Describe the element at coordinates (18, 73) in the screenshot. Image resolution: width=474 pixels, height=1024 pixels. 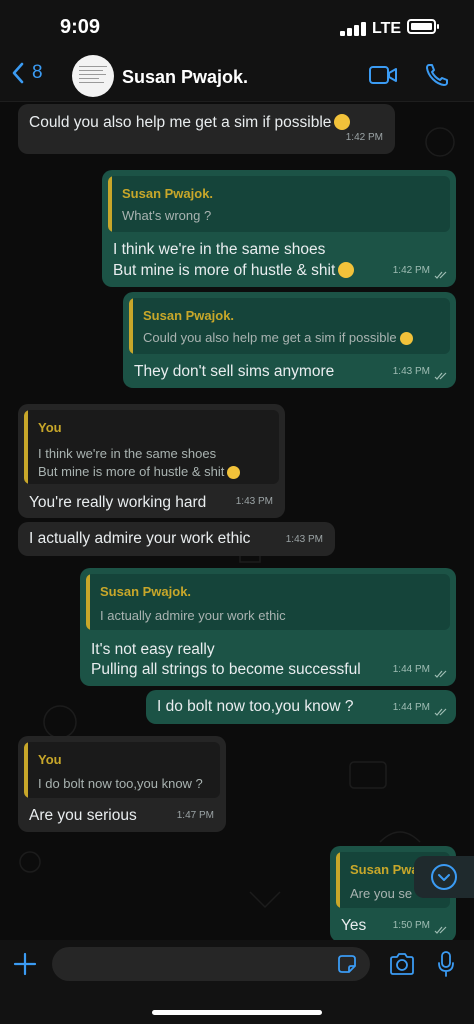
I see `chevron-left-icon` at that location.